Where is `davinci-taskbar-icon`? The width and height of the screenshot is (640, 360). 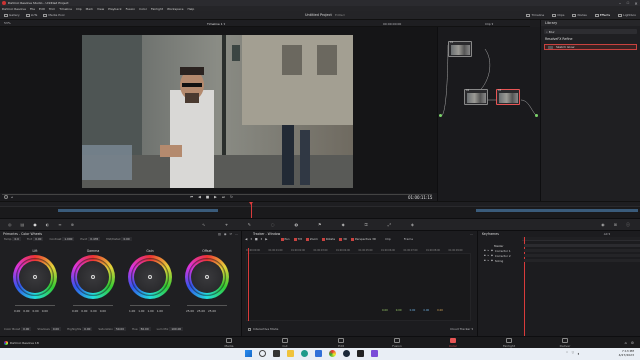 davinci-taskbar-icon is located at coordinates (360, 353).